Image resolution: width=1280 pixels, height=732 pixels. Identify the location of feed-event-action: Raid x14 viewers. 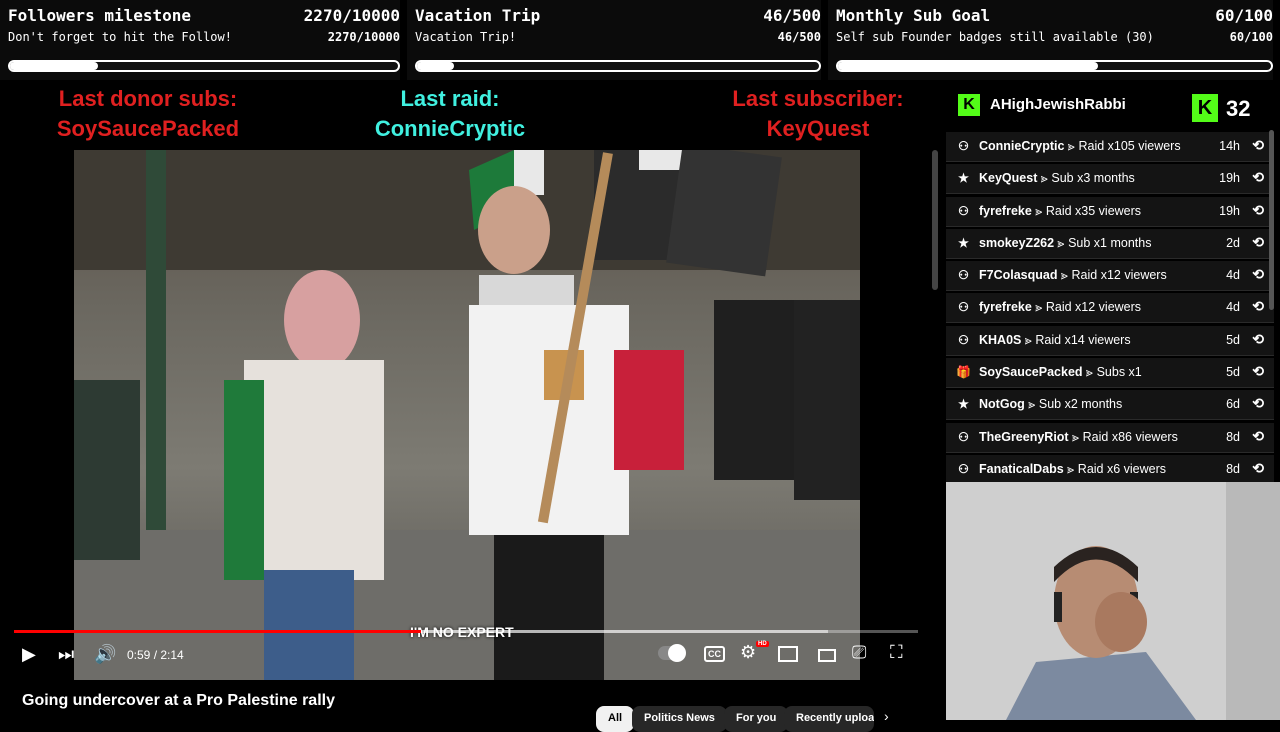
(1083, 339).